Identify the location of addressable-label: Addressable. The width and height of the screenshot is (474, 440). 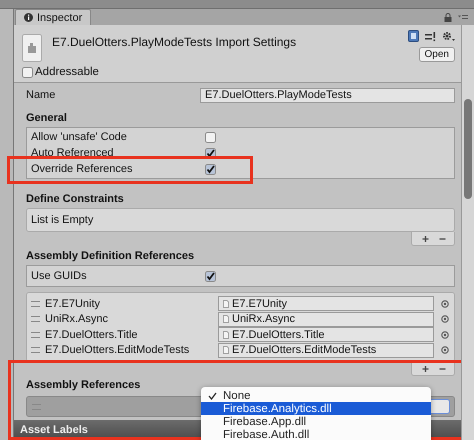
(67, 72).